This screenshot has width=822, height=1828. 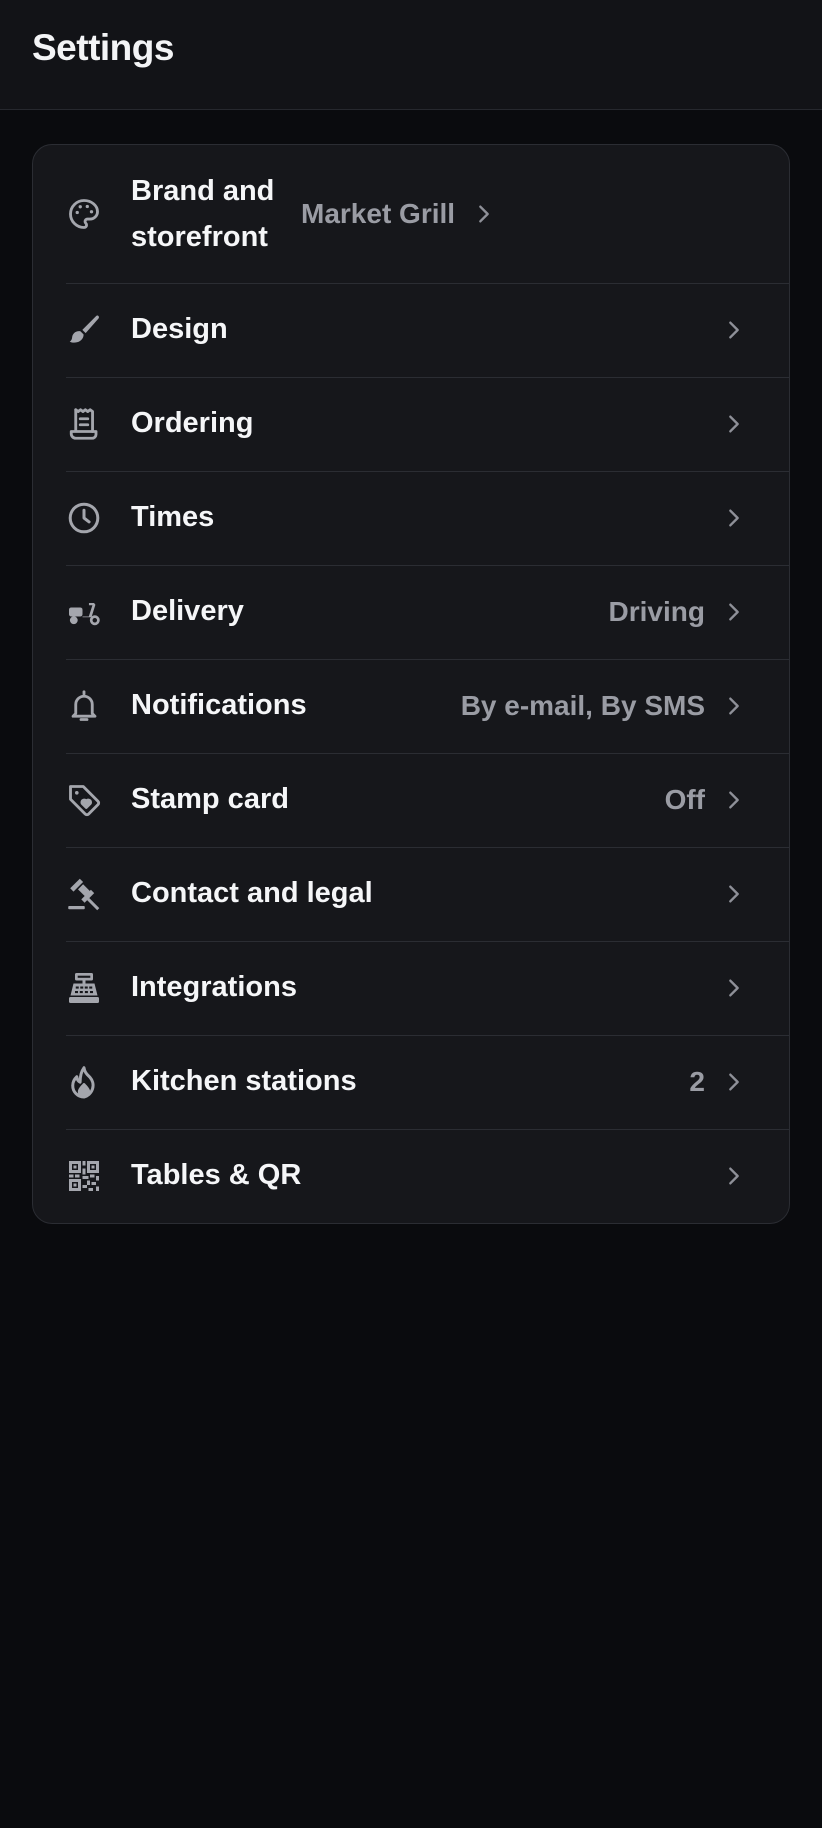 What do you see at coordinates (210, 799) in the screenshot?
I see `settings-item-label: Stamp card` at bounding box center [210, 799].